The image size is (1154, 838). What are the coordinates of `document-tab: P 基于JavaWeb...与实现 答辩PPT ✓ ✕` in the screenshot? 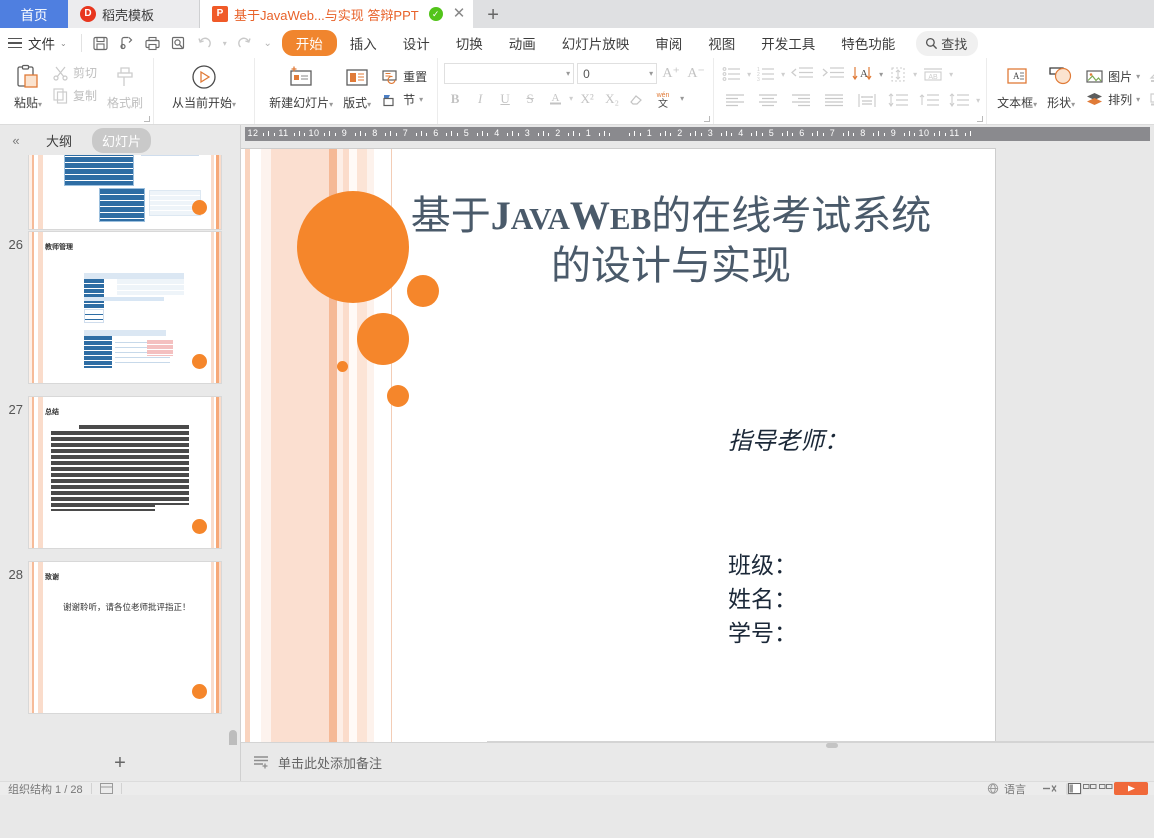 It's located at (337, 14).